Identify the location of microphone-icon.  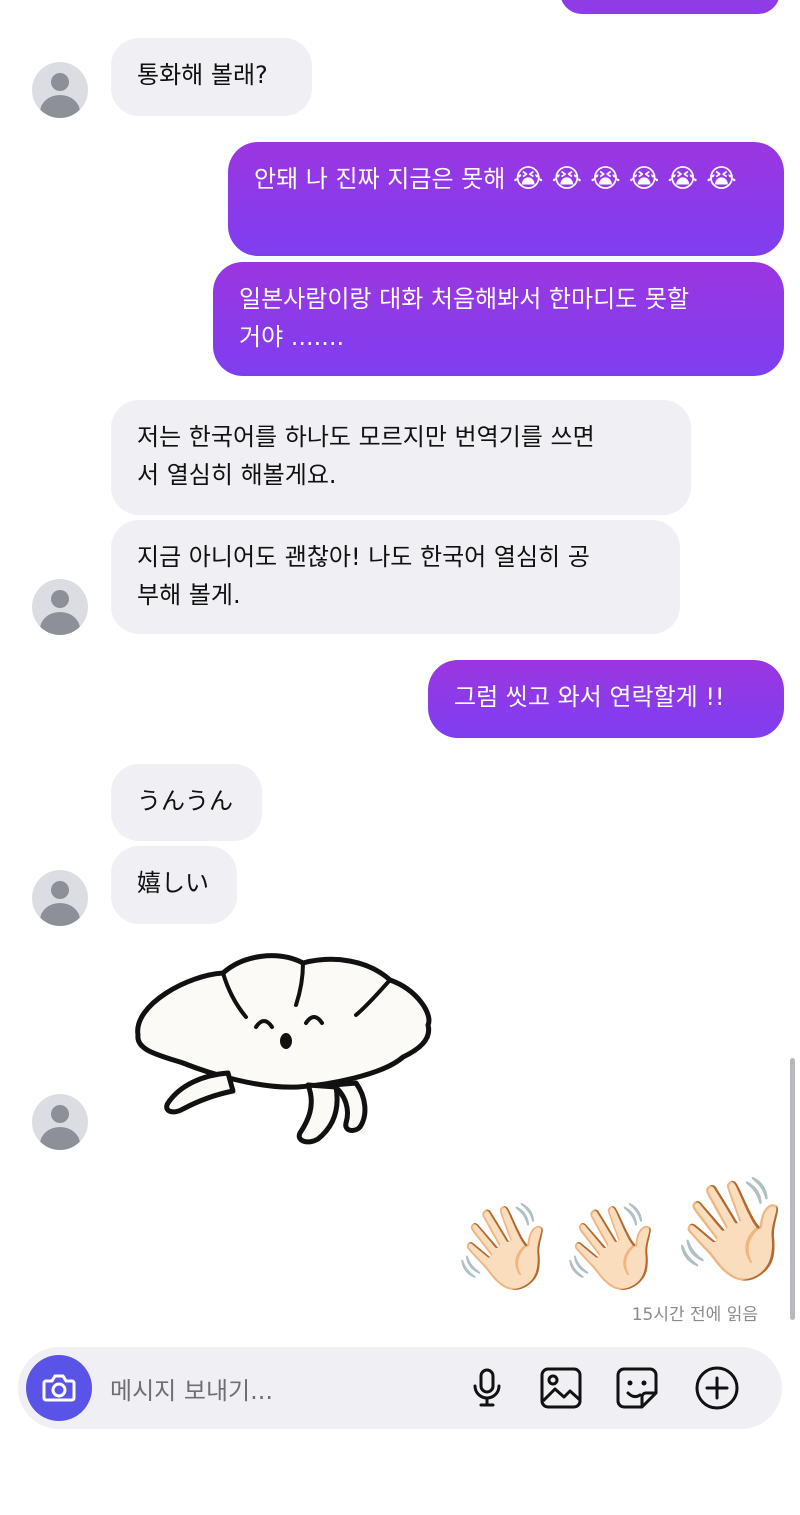
(487, 1387).